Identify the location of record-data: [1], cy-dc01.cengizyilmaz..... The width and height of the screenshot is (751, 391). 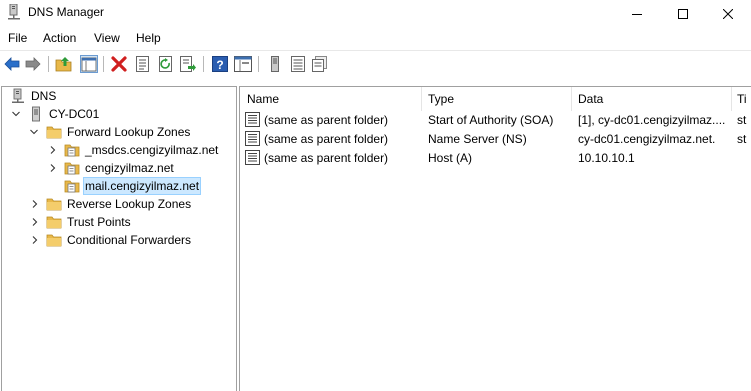
(652, 120).